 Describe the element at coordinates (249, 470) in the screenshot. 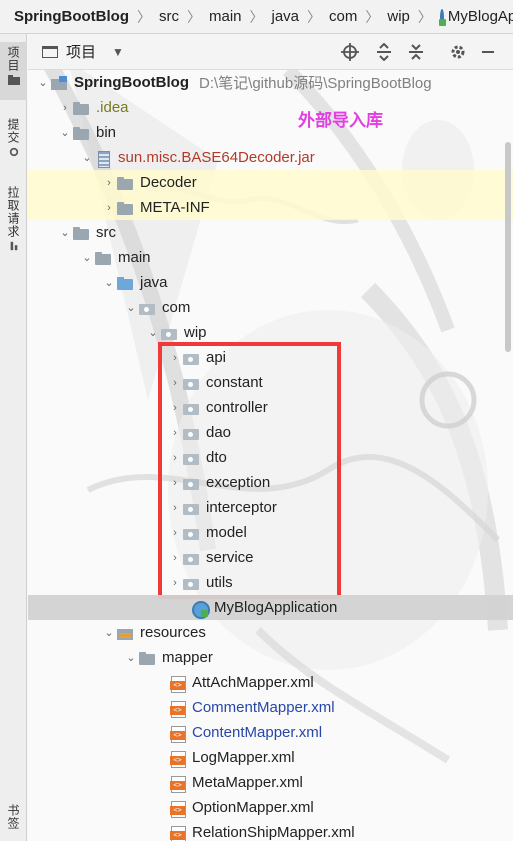

I see `highlight-box` at that location.